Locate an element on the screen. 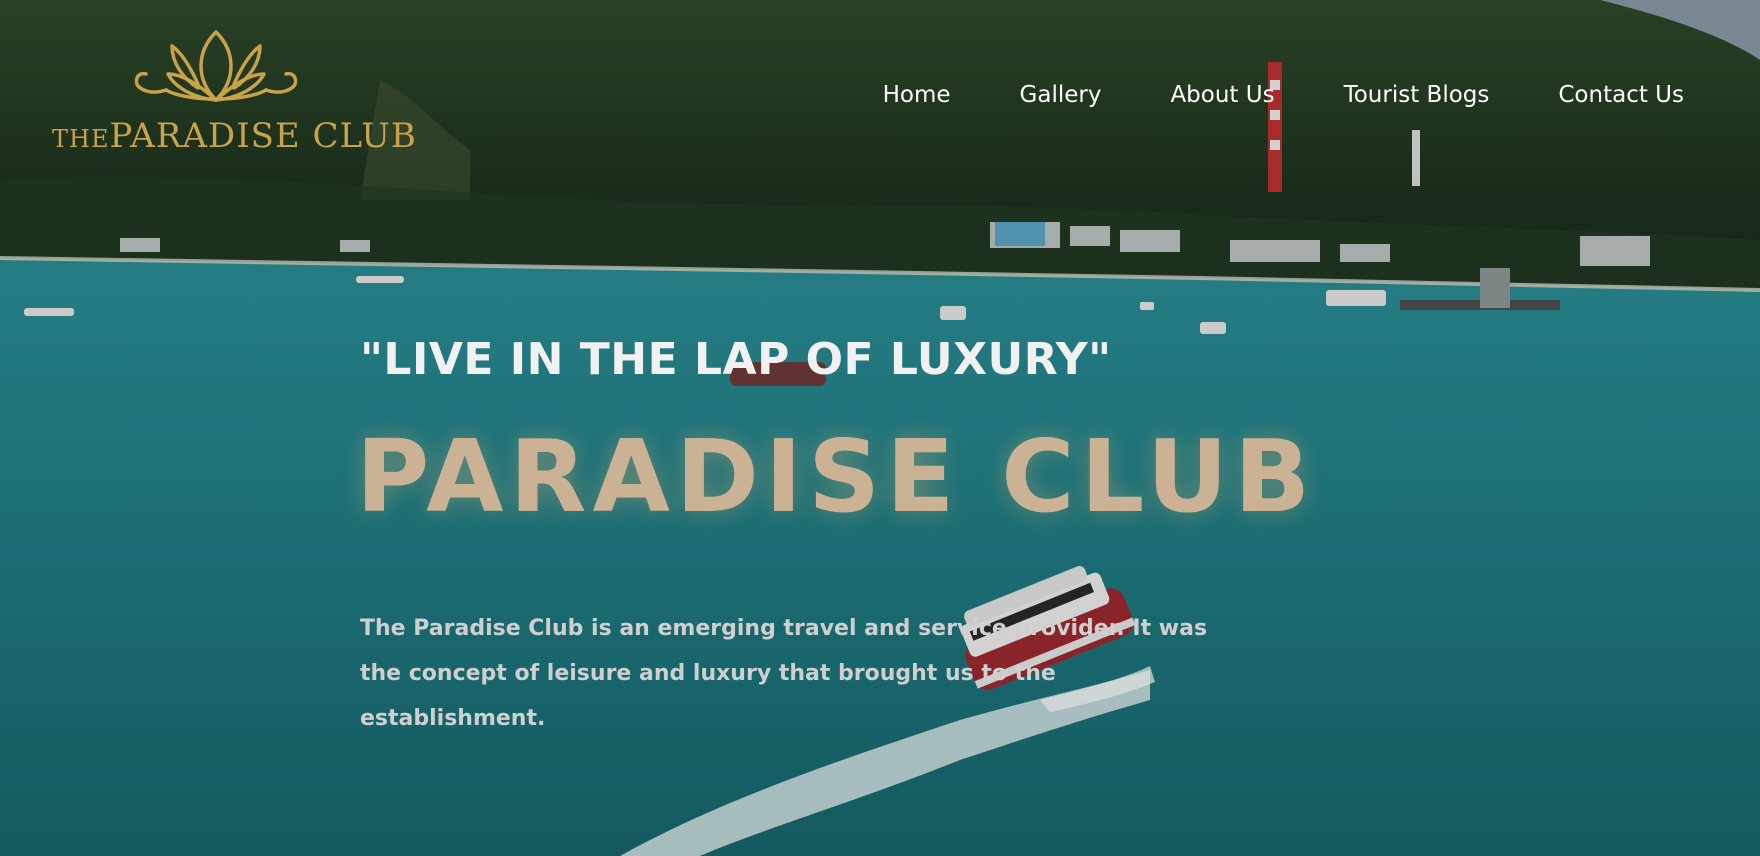 The width and height of the screenshot is (1760, 856). site-logo: THEPARADISE CLUB is located at coordinates (234, 93).